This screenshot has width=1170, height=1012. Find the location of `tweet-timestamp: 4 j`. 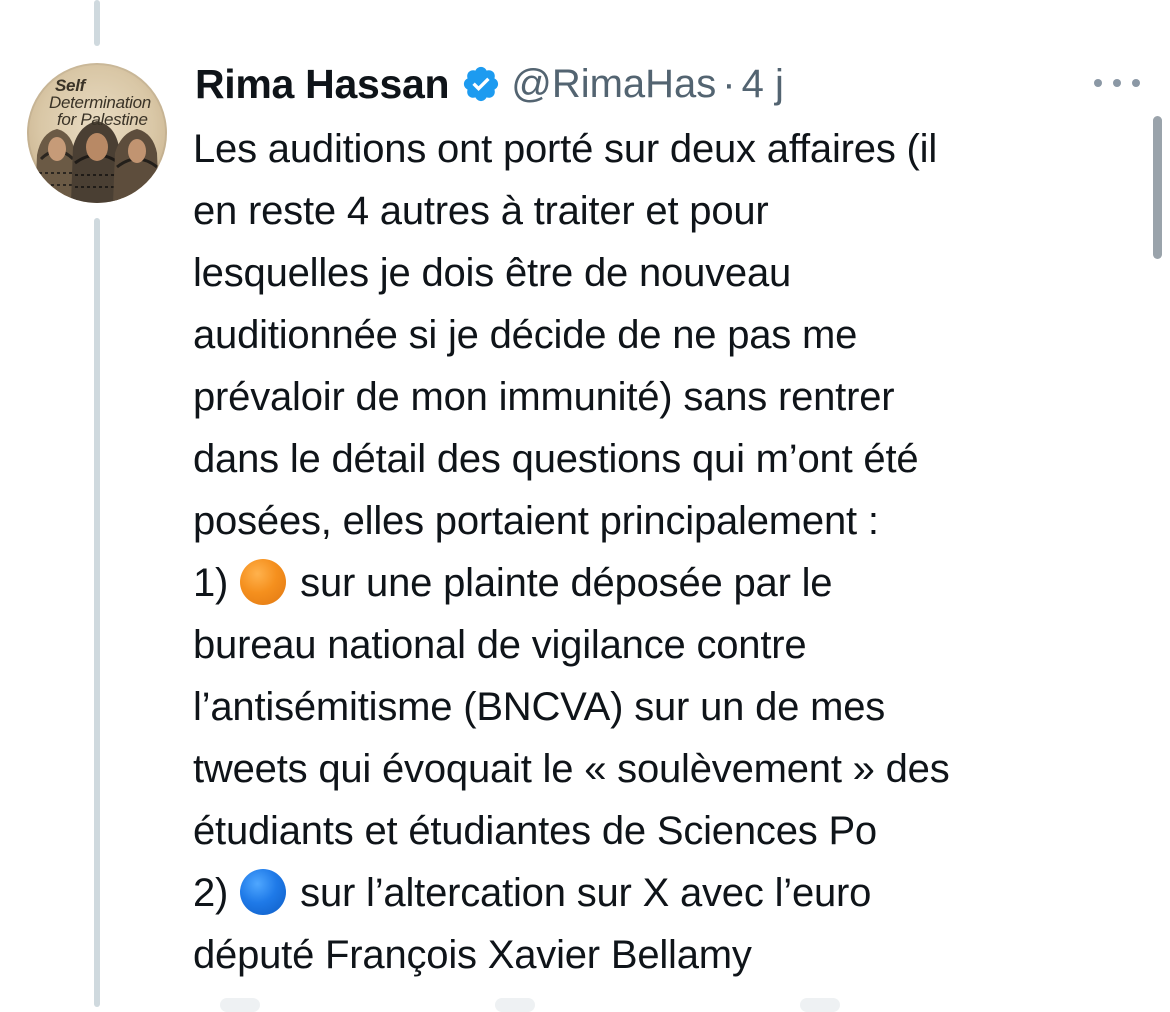

tweet-timestamp: 4 j is located at coordinates (763, 84).